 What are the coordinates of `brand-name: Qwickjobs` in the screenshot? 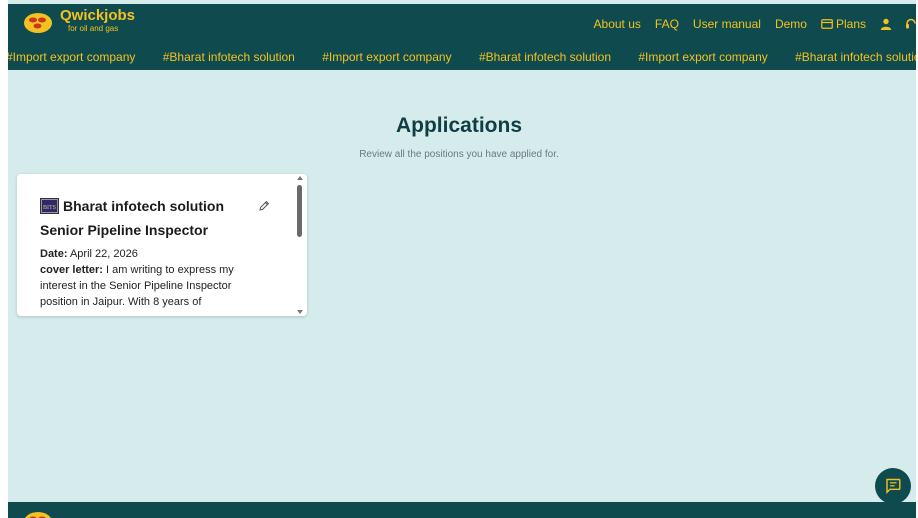 It's located at (98, 15).